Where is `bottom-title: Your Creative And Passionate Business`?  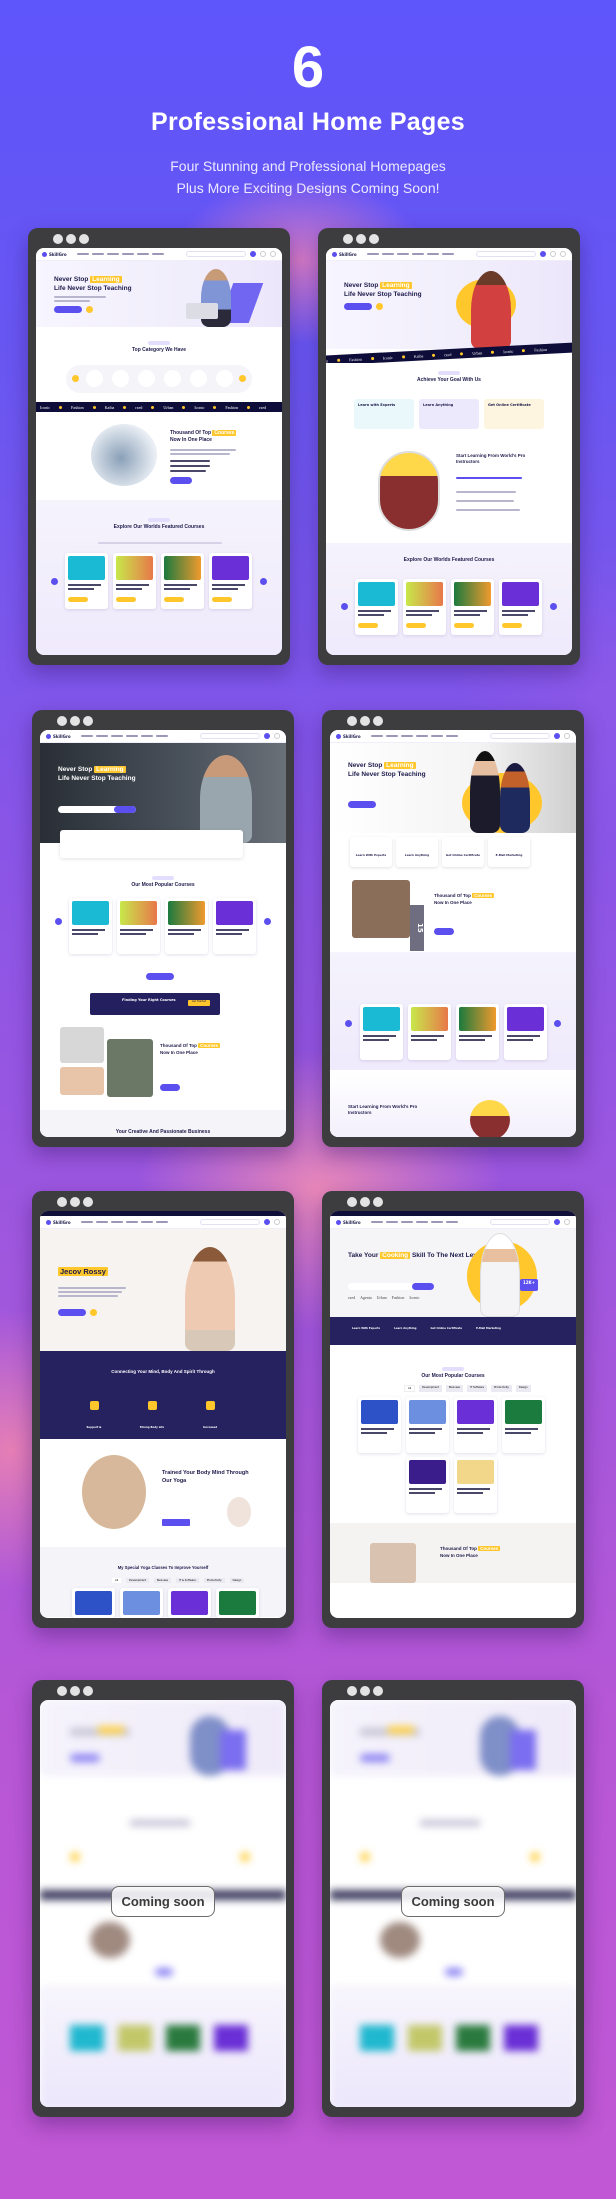 bottom-title: Your Creative And Passionate Business is located at coordinates (163, 1132).